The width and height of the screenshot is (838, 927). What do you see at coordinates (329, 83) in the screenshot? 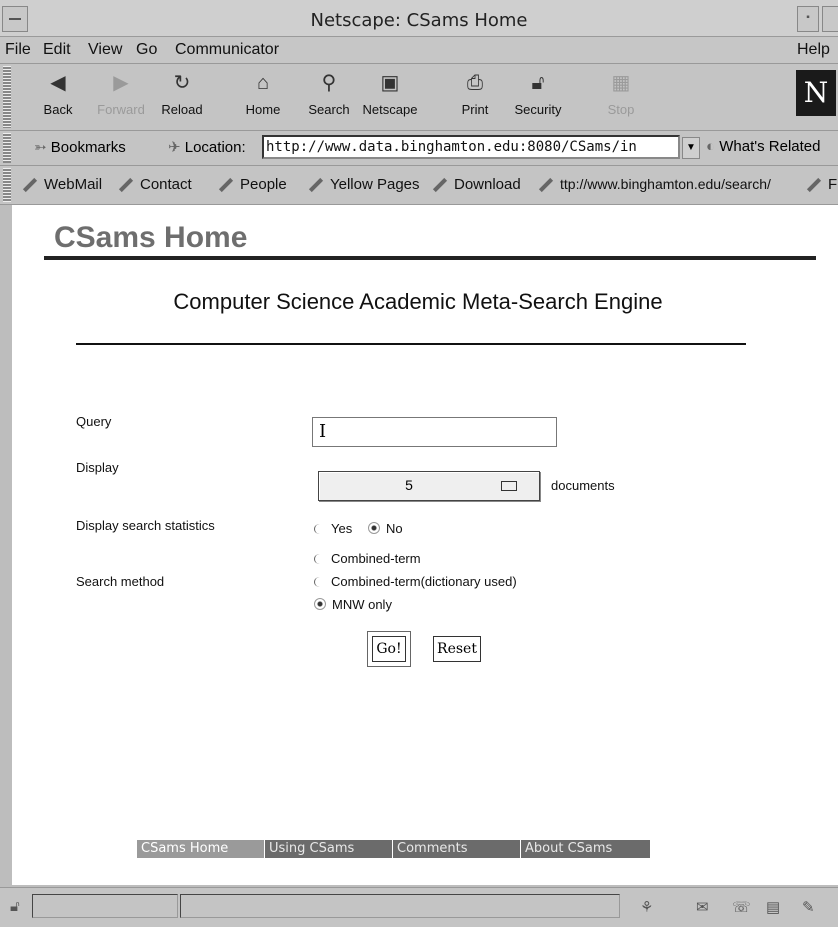
I see `search-icon: ⚲` at bounding box center [329, 83].